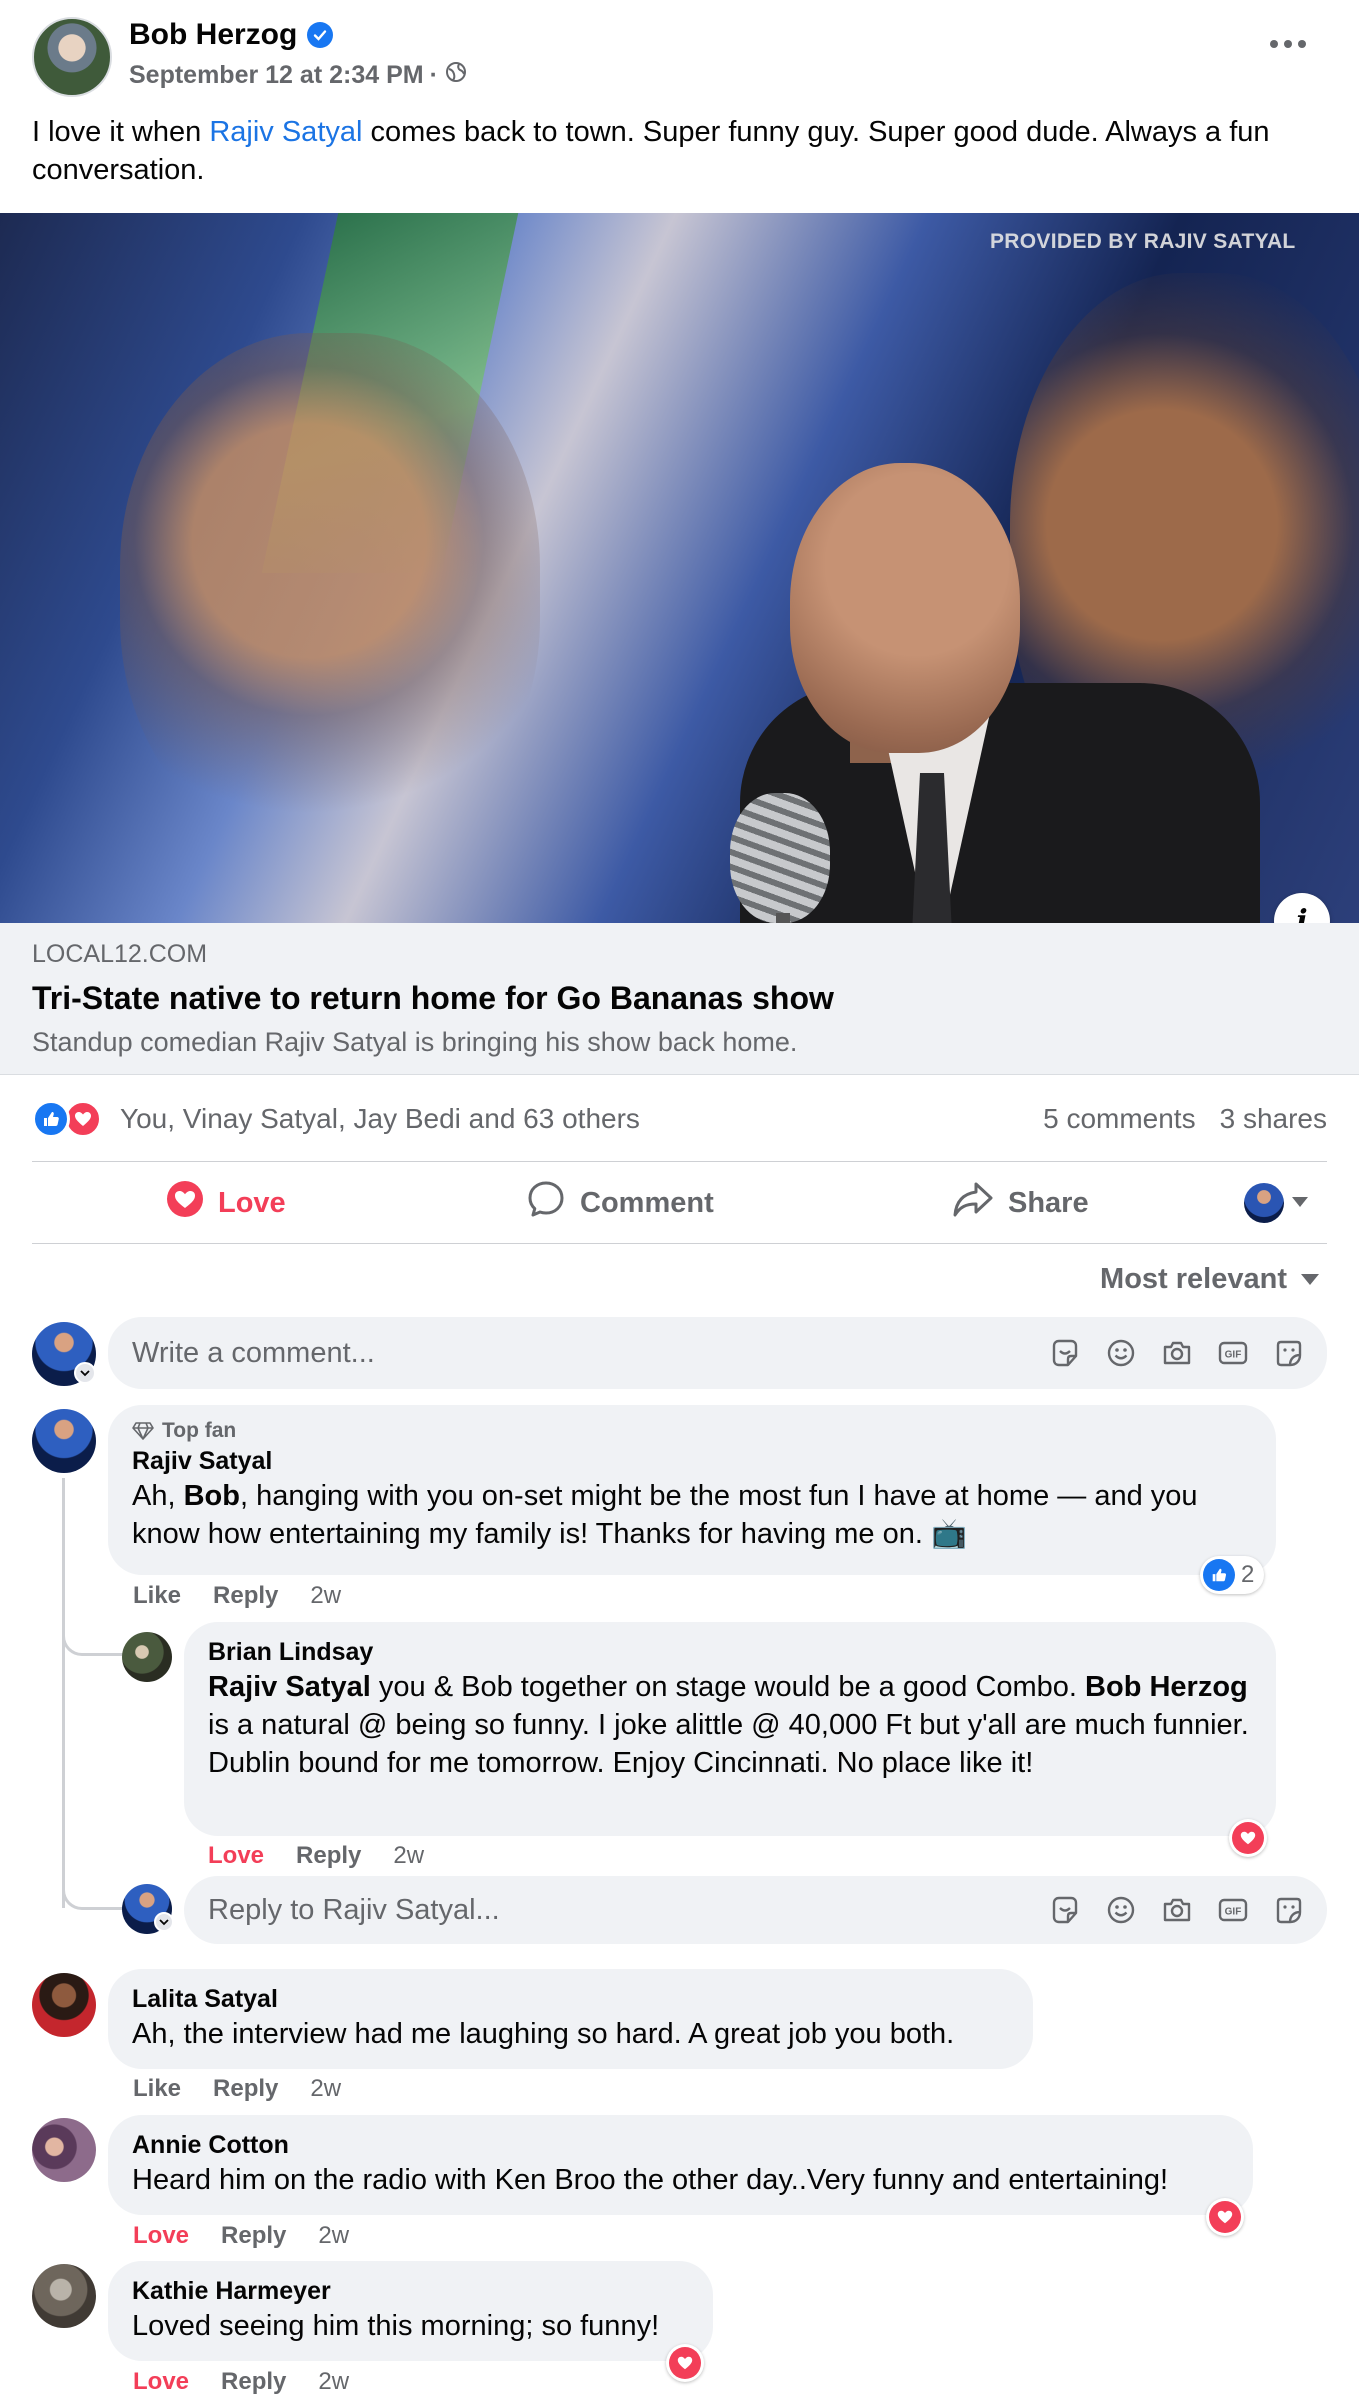  Describe the element at coordinates (1248, 1574) in the screenshot. I see `reaction-count: 2` at that location.